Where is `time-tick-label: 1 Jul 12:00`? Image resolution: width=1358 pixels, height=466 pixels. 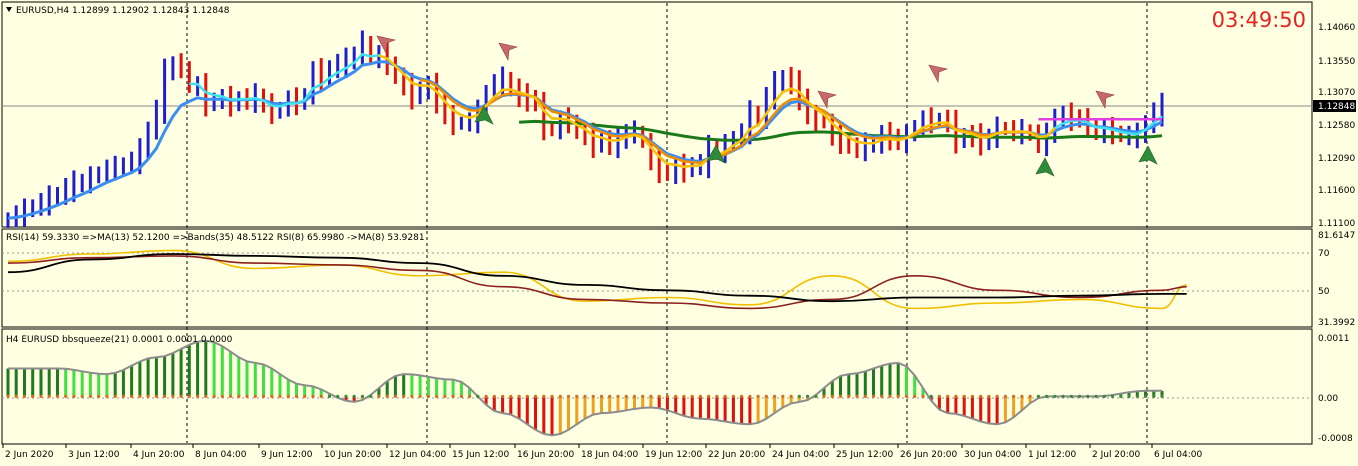
time-tick-label: 1 Jul 12:00 is located at coordinates (1052, 455).